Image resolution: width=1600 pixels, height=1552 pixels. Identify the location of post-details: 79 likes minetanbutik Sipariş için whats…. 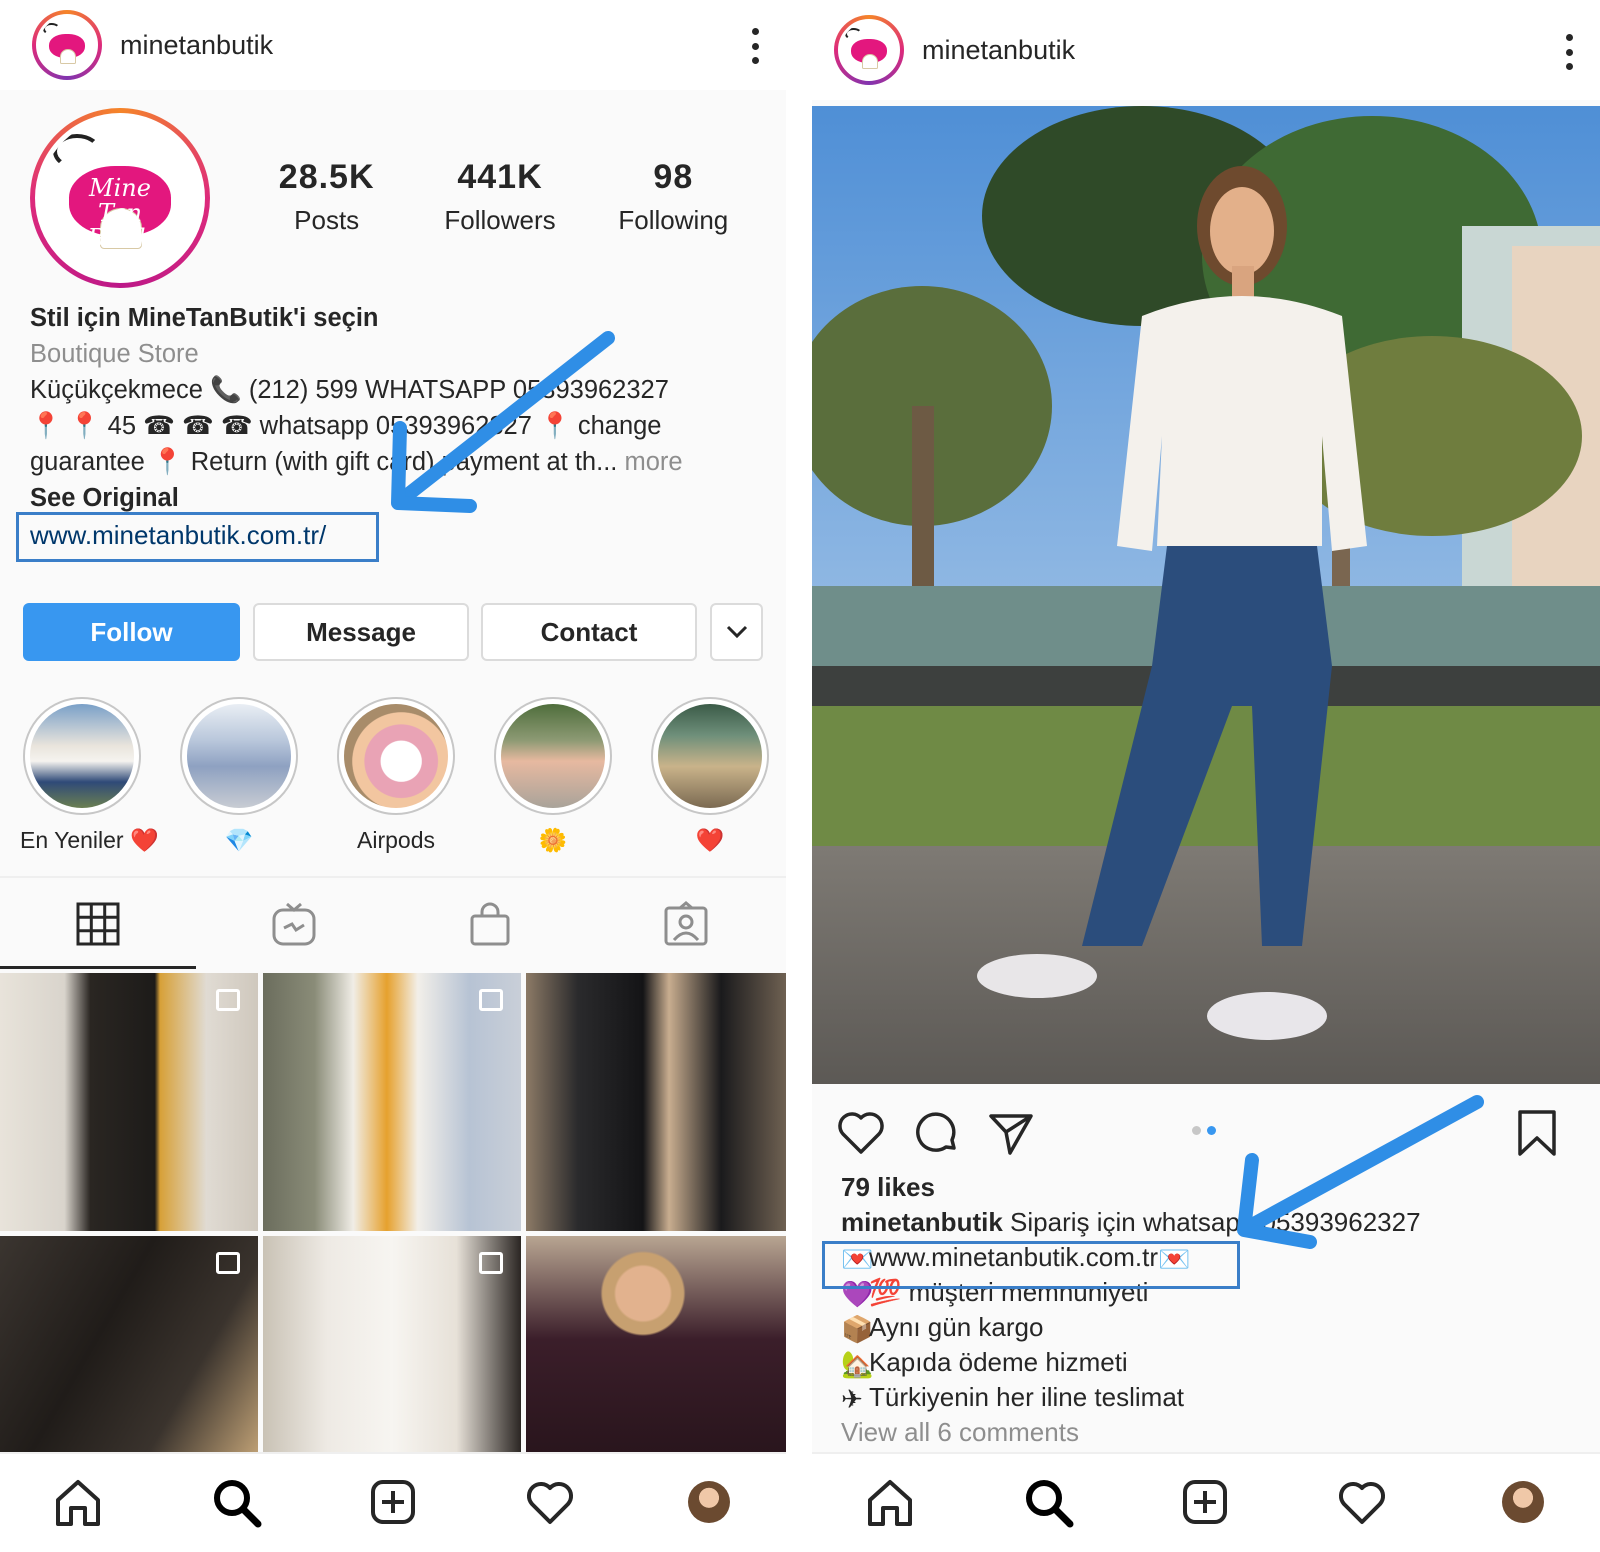
(1211, 1310).